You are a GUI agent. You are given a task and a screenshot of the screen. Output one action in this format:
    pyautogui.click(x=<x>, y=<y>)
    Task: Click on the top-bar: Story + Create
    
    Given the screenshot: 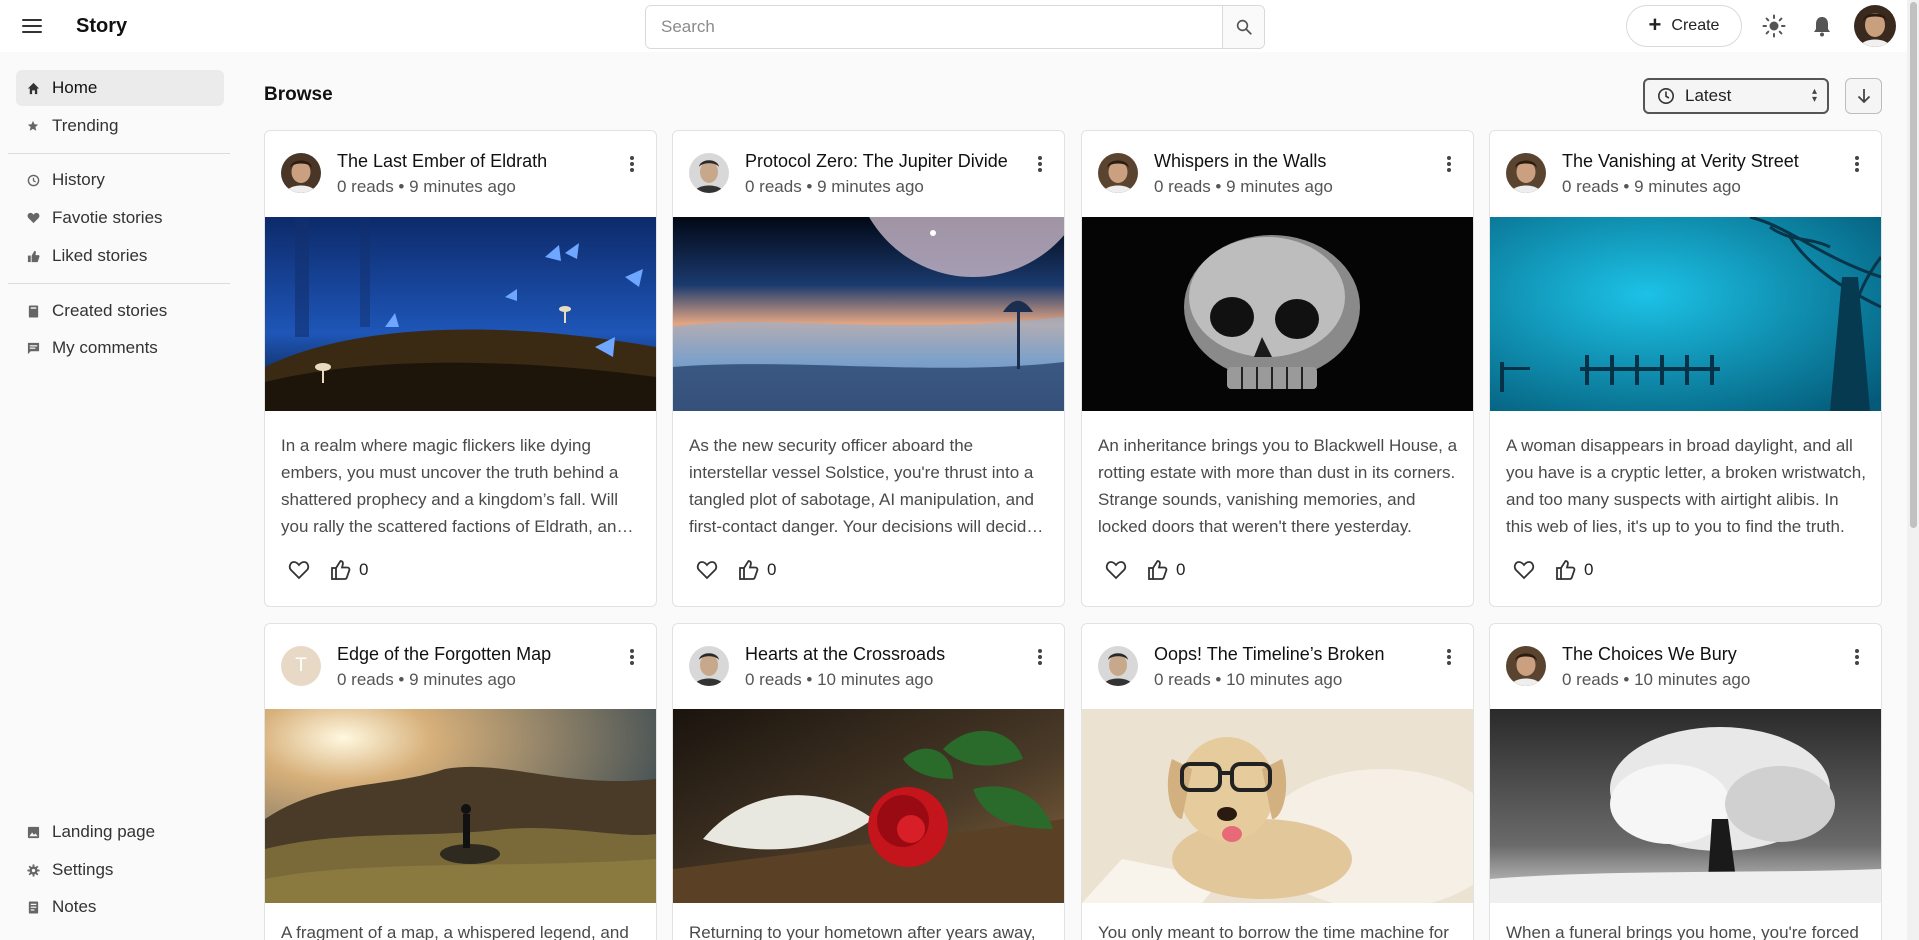 What is the action you would take?
    pyautogui.click(x=959, y=26)
    